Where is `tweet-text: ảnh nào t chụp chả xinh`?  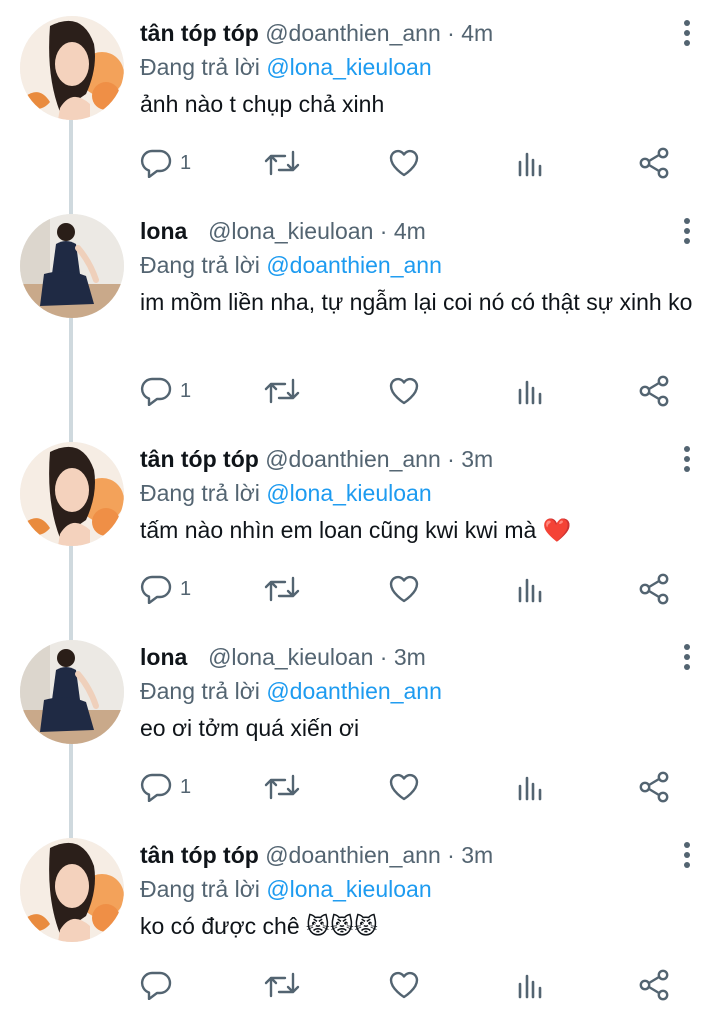
tweet-text: ảnh nào t chụp chả xinh is located at coordinates (262, 104).